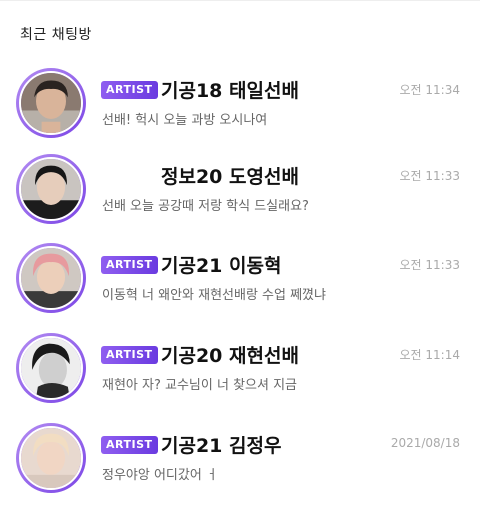  I want to click on chat-preview: 선배 오늘 공강때 저랑 학식 드실래요?, so click(205, 206).